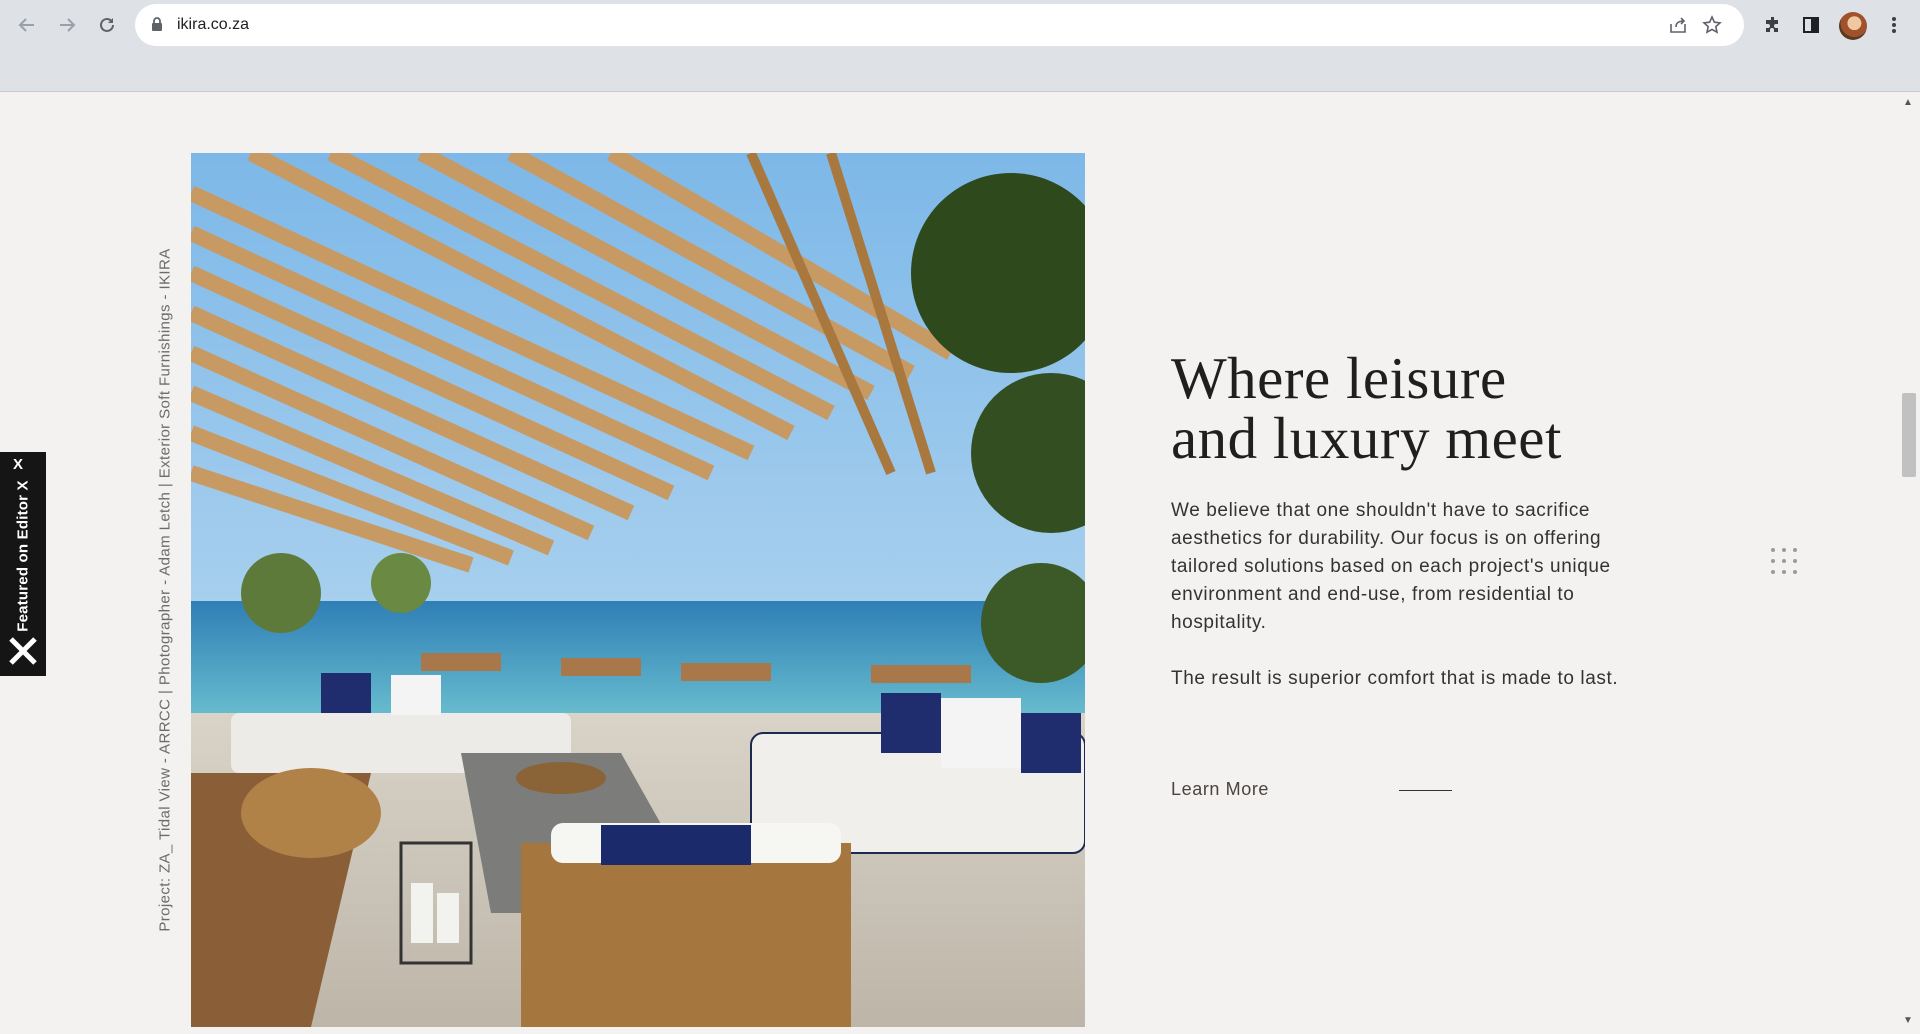 The width and height of the screenshot is (1920, 1034). I want to click on extensions-icon, so click(1773, 25).